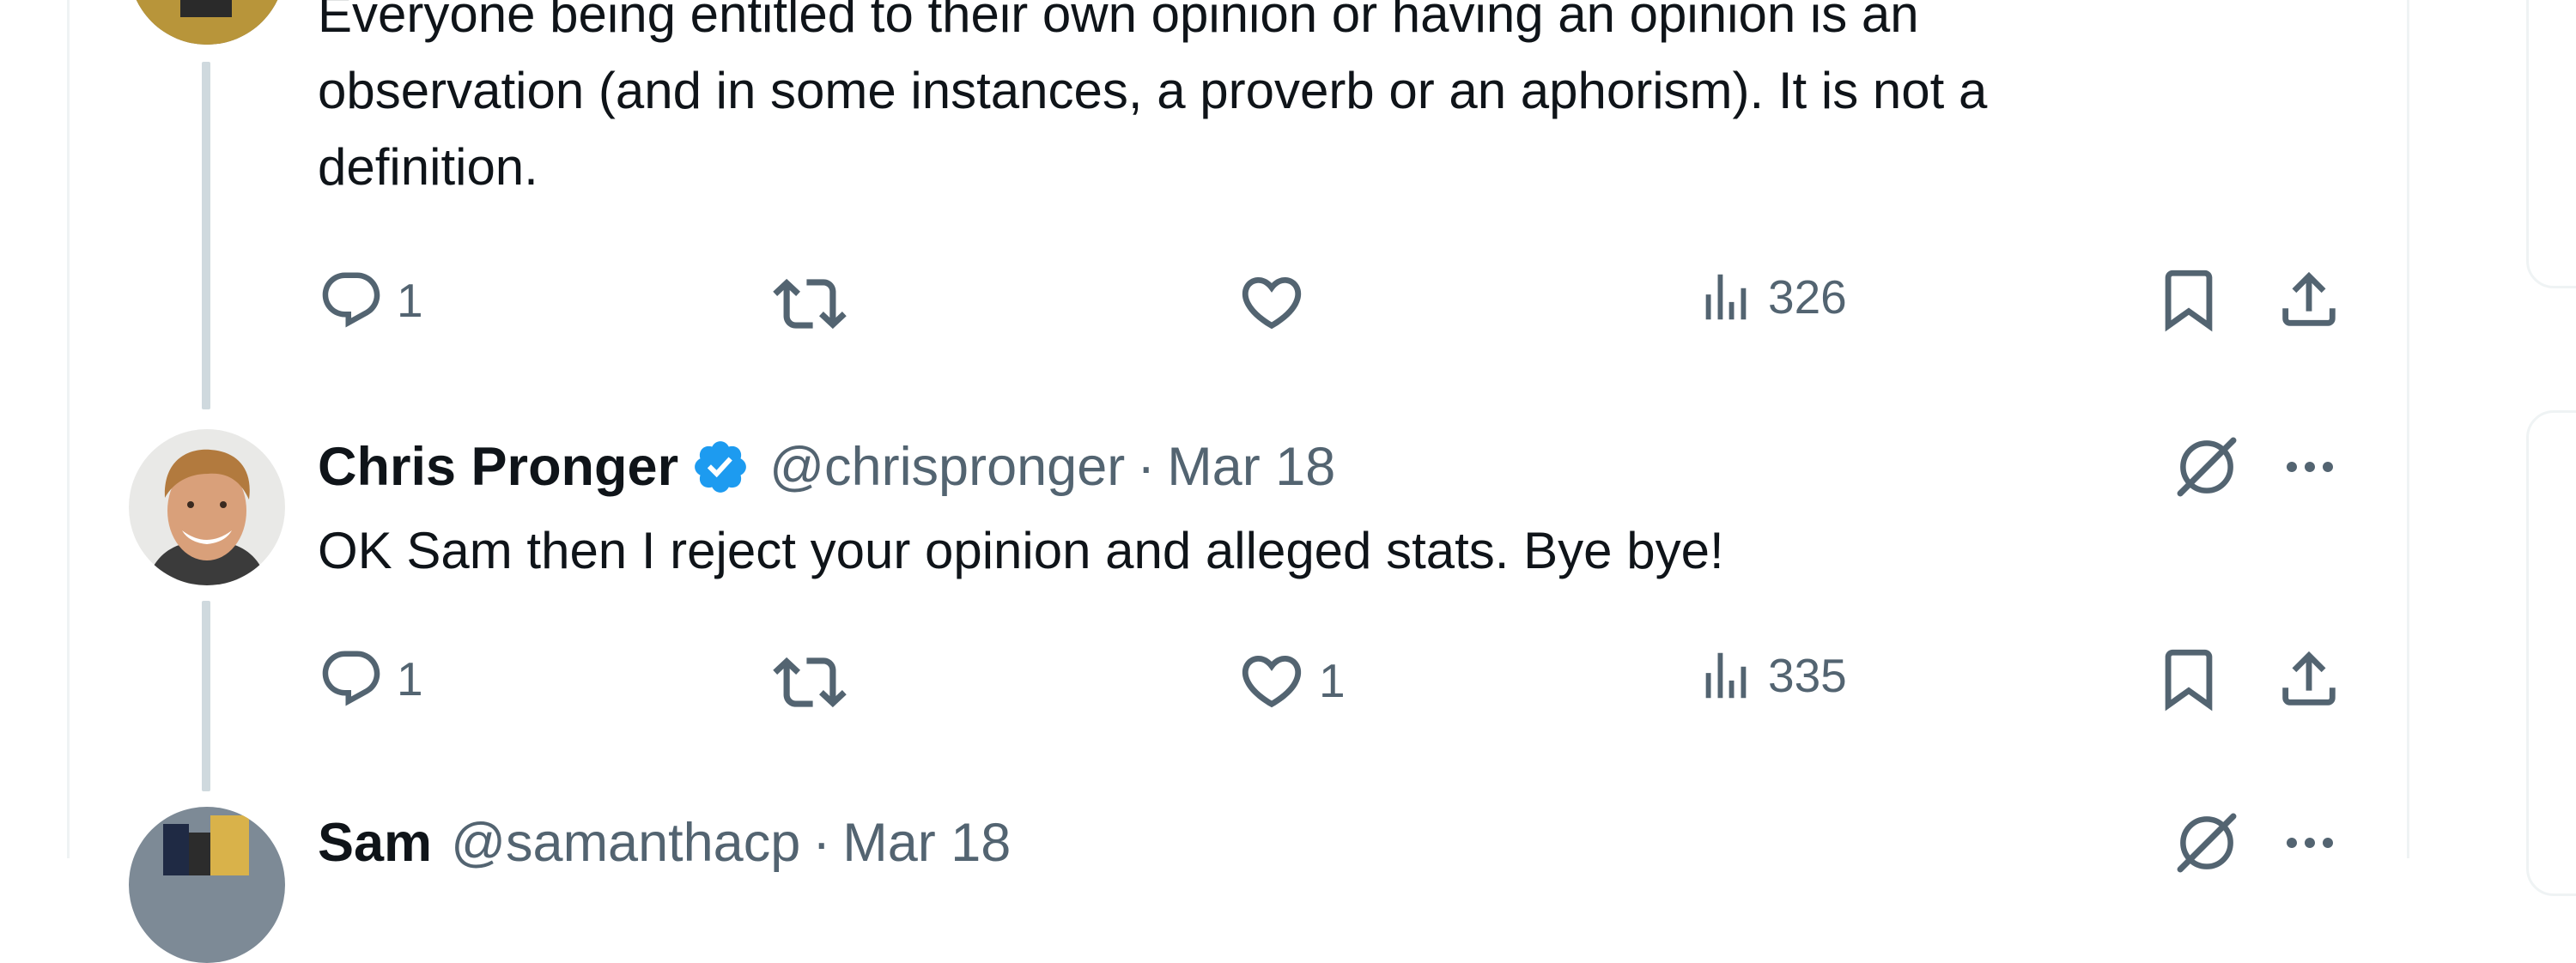 This screenshot has height=963, width=2576. I want to click on tweet-header: Sam @samanthacp · Mar 18, so click(664, 843).